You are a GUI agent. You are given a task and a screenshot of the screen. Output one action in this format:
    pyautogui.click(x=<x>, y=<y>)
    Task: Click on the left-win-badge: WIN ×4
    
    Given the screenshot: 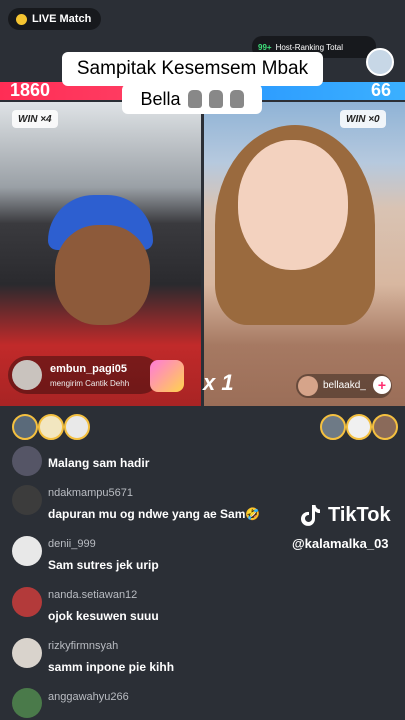 What is the action you would take?
    pyautogui.click(x=35, y=119)
    